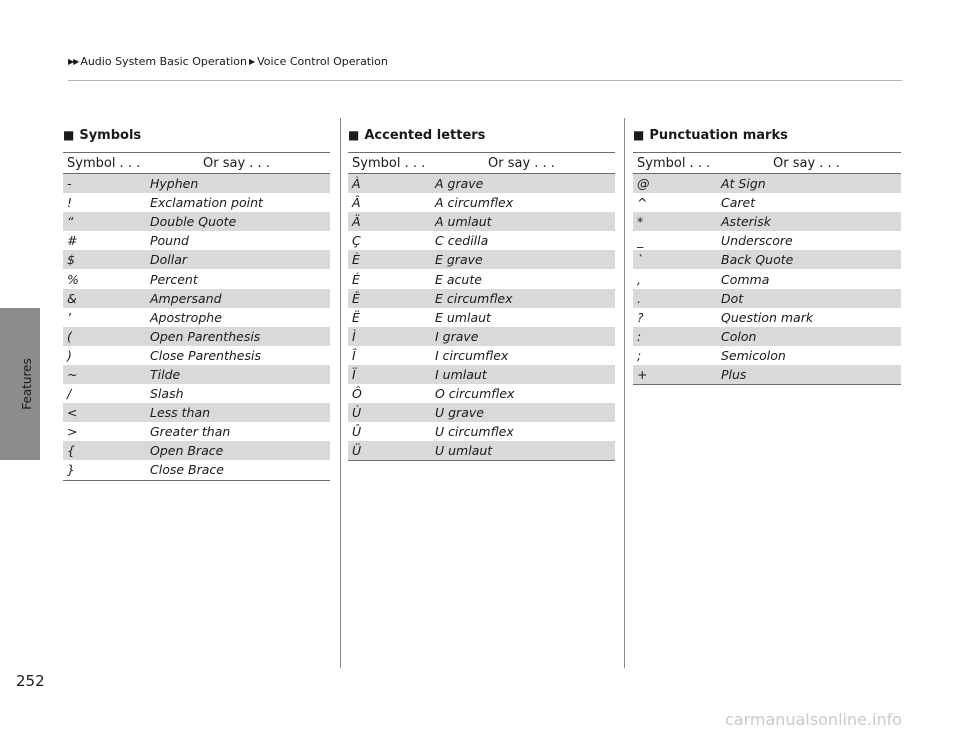 The height and width of the screenshot is (742, 960). Describe the element at coordinates (357, 451) in the screenshot. I see `symbol-cell: Ü` at that location.